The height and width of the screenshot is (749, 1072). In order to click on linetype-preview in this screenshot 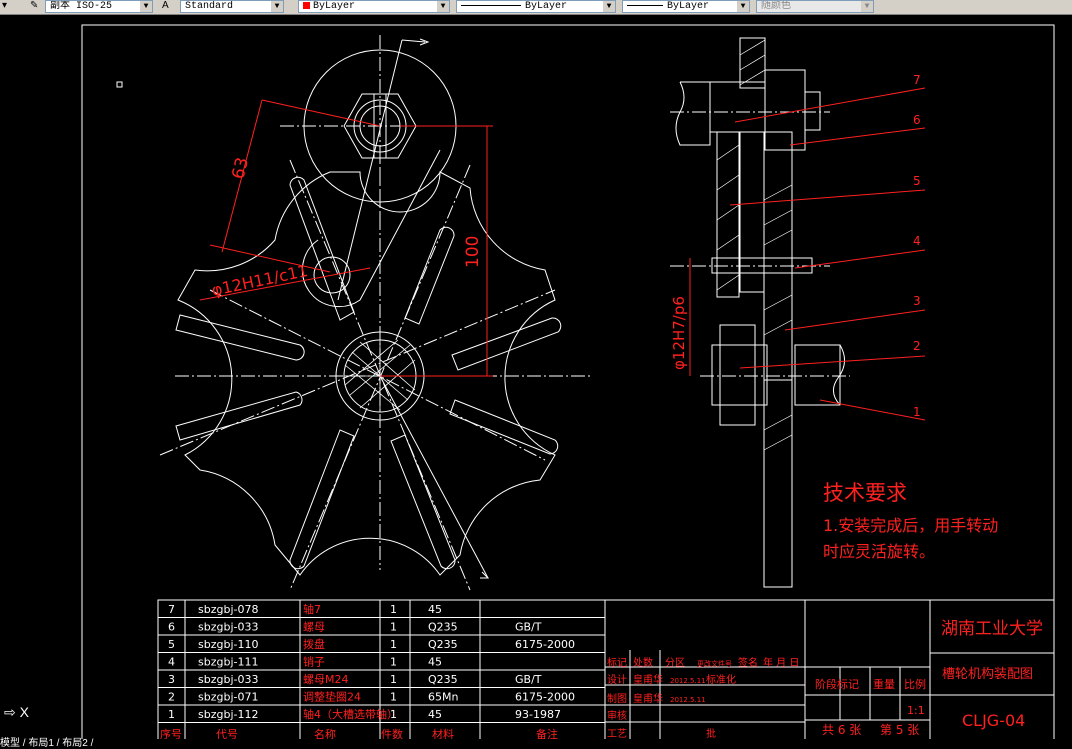, I will do `click(491, 5)`.